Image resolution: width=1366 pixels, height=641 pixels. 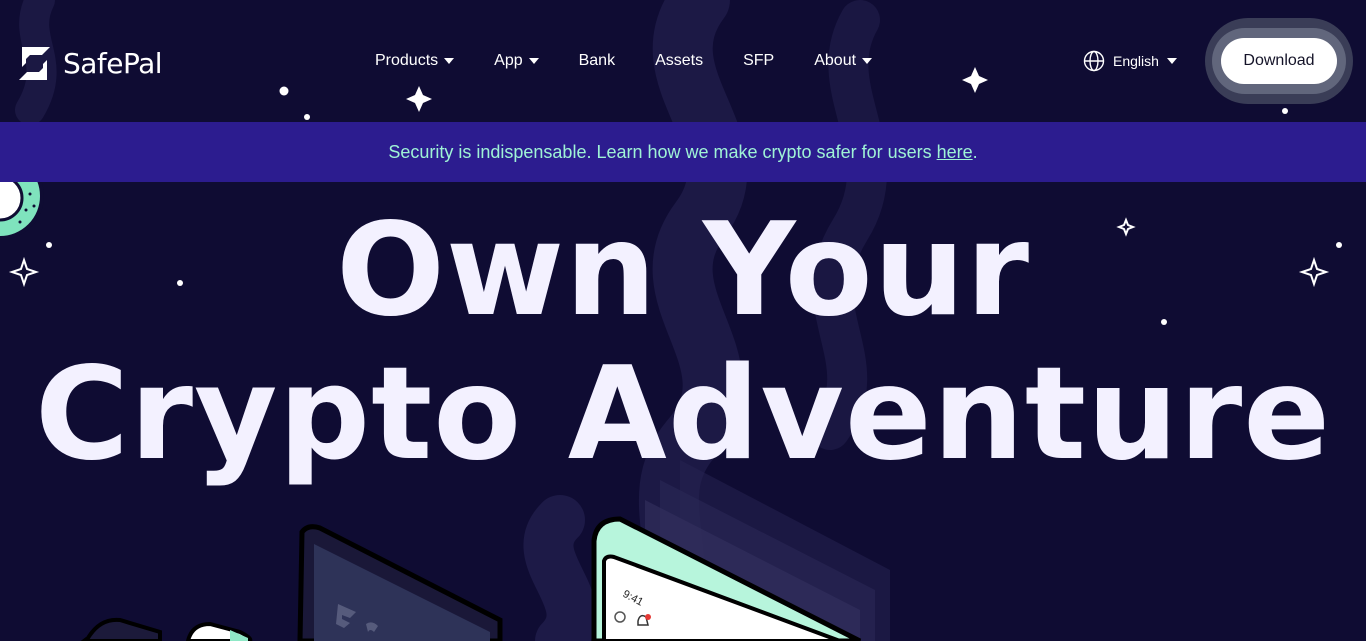 I want to click on nav-item-label: Products, so click(x=407, y=60).